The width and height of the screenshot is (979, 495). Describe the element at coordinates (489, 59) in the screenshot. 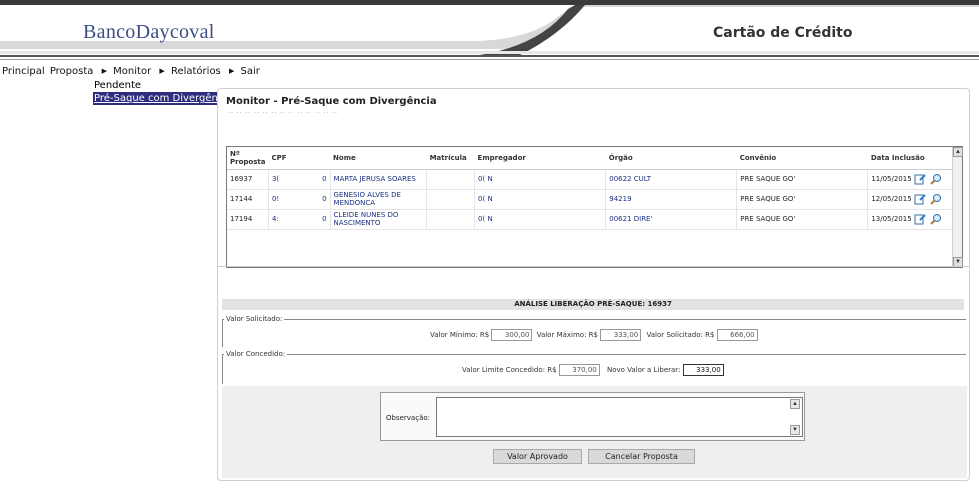

I see `header-divider-thin` at that location.